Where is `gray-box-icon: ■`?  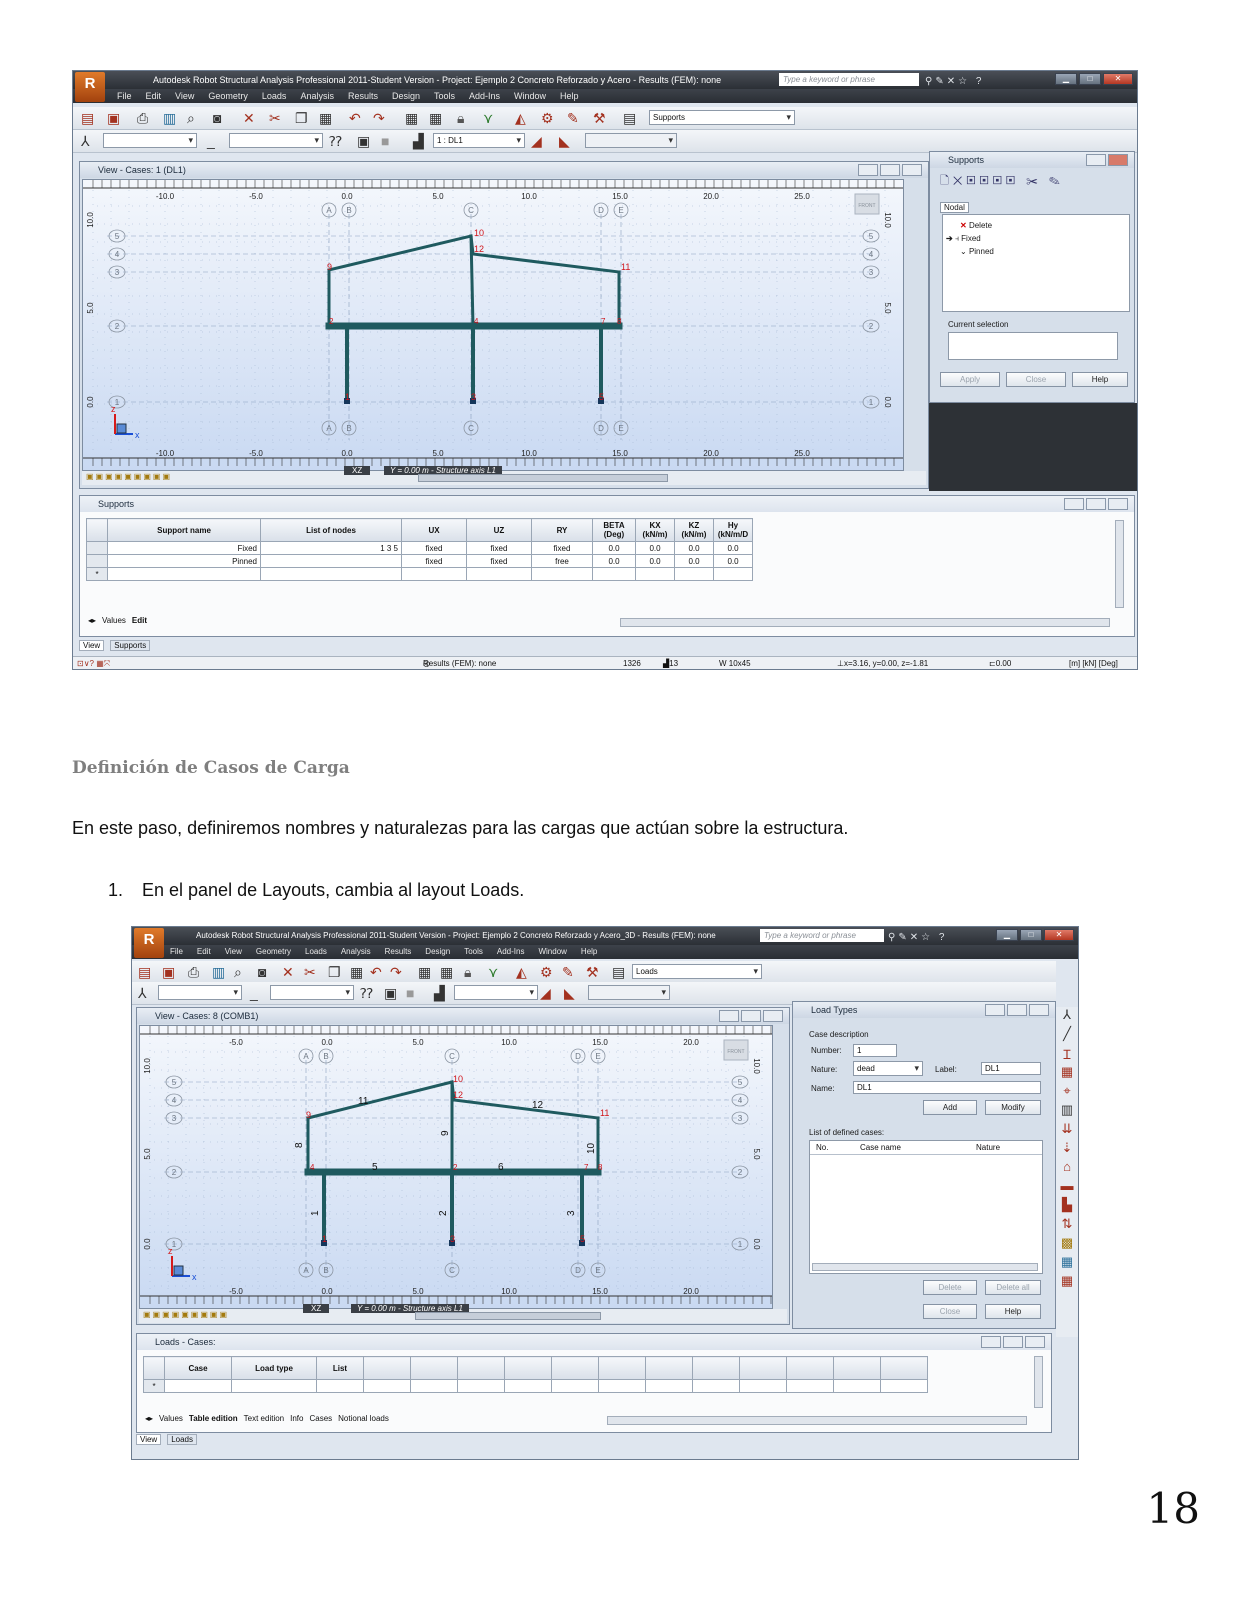 gray-box-icon: ■ is located at coordinates (385, 141).